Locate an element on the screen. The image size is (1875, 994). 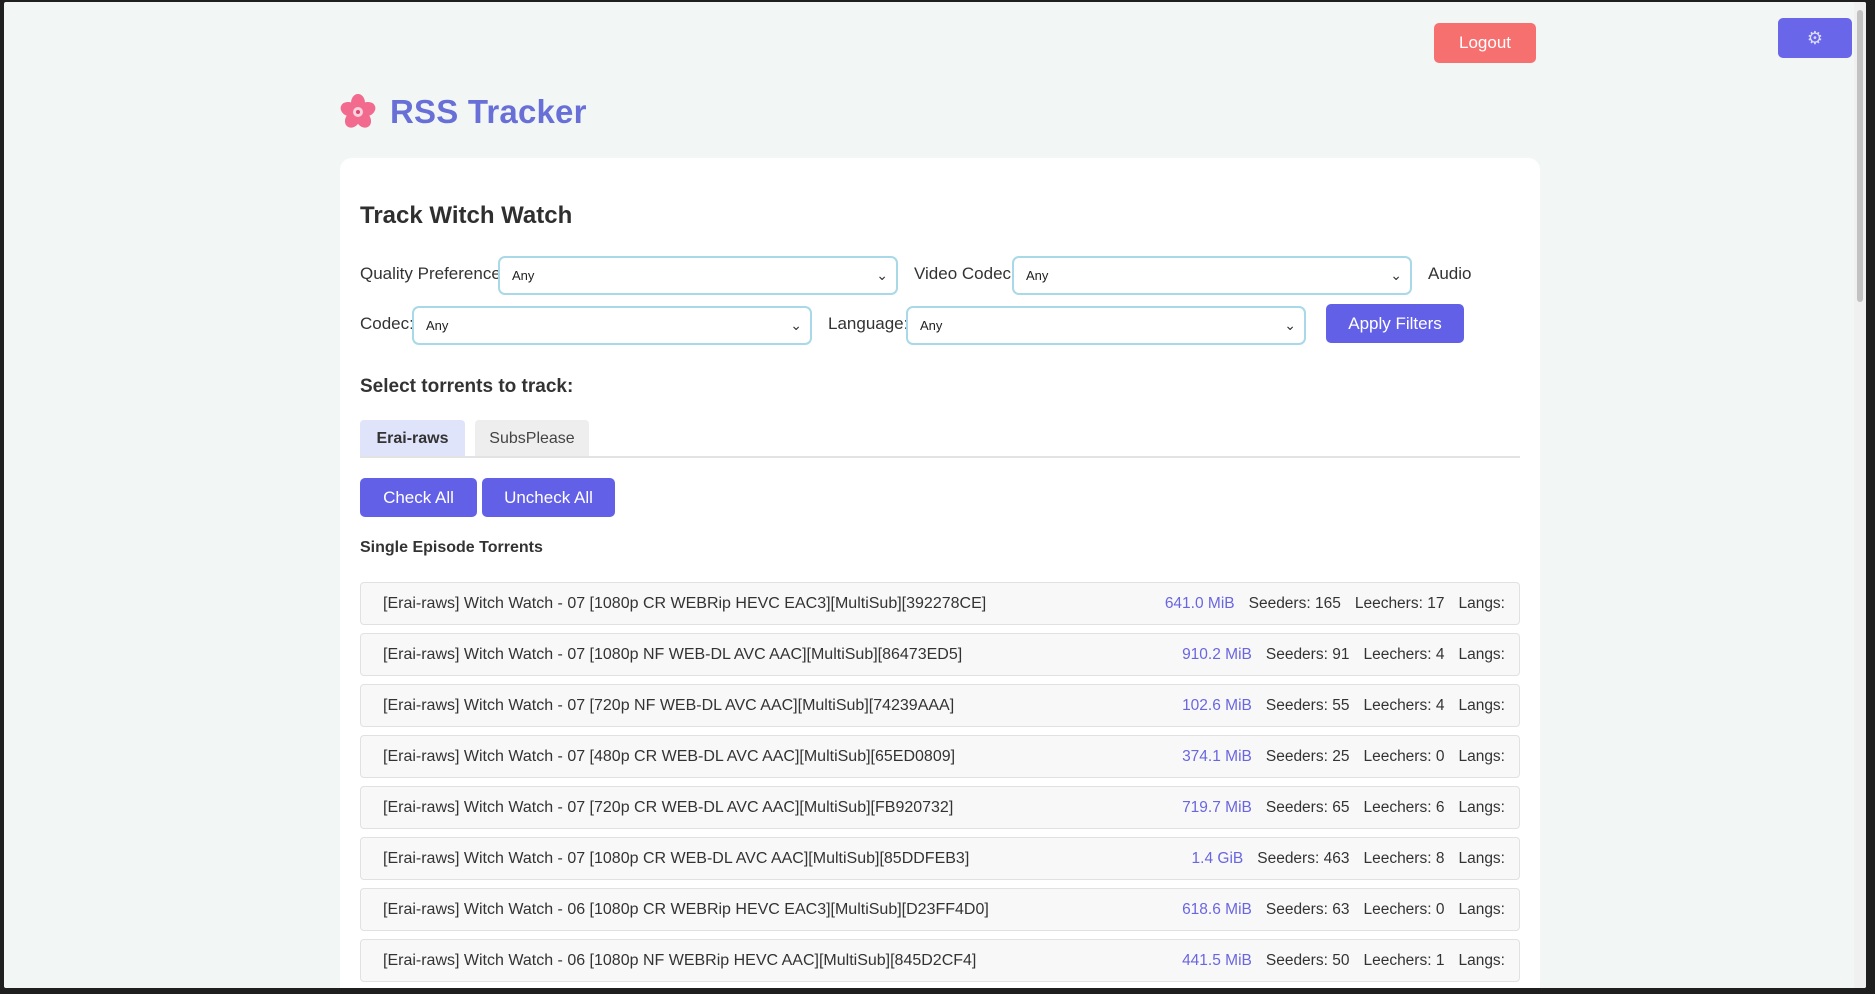
single-episode-heading: Single Episode Torrents is located at coordinates (451, 547).